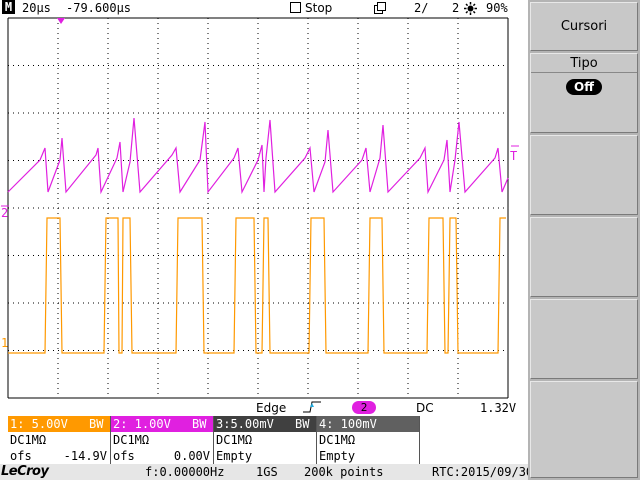  Describe the element at coordinates (59, 424) in the screenshot. I see `channel-1-header: 1: 5.00V BW` at that location.